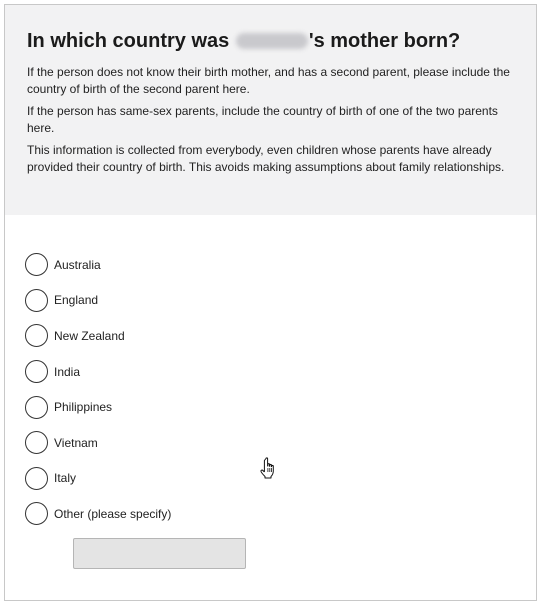 The image size is (540, 607). What do you see at coordinates (76, 442) in the screenshot?
I see `option-label-vietnam: Vietnam` at bounding box center [76, 442].